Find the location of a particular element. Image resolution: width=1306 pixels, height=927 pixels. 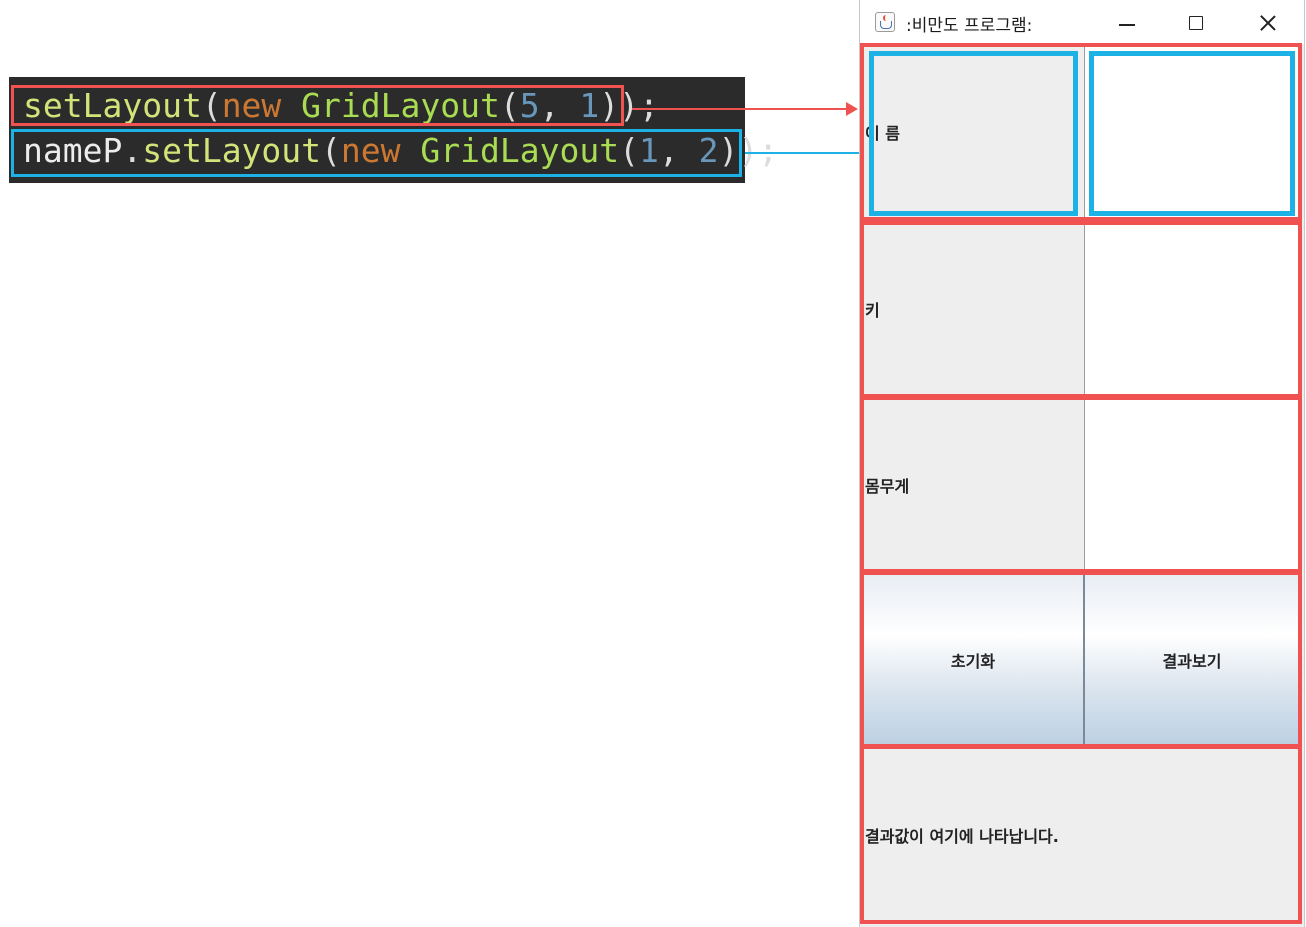

maximize-button is located at coordinates (1197, 22).